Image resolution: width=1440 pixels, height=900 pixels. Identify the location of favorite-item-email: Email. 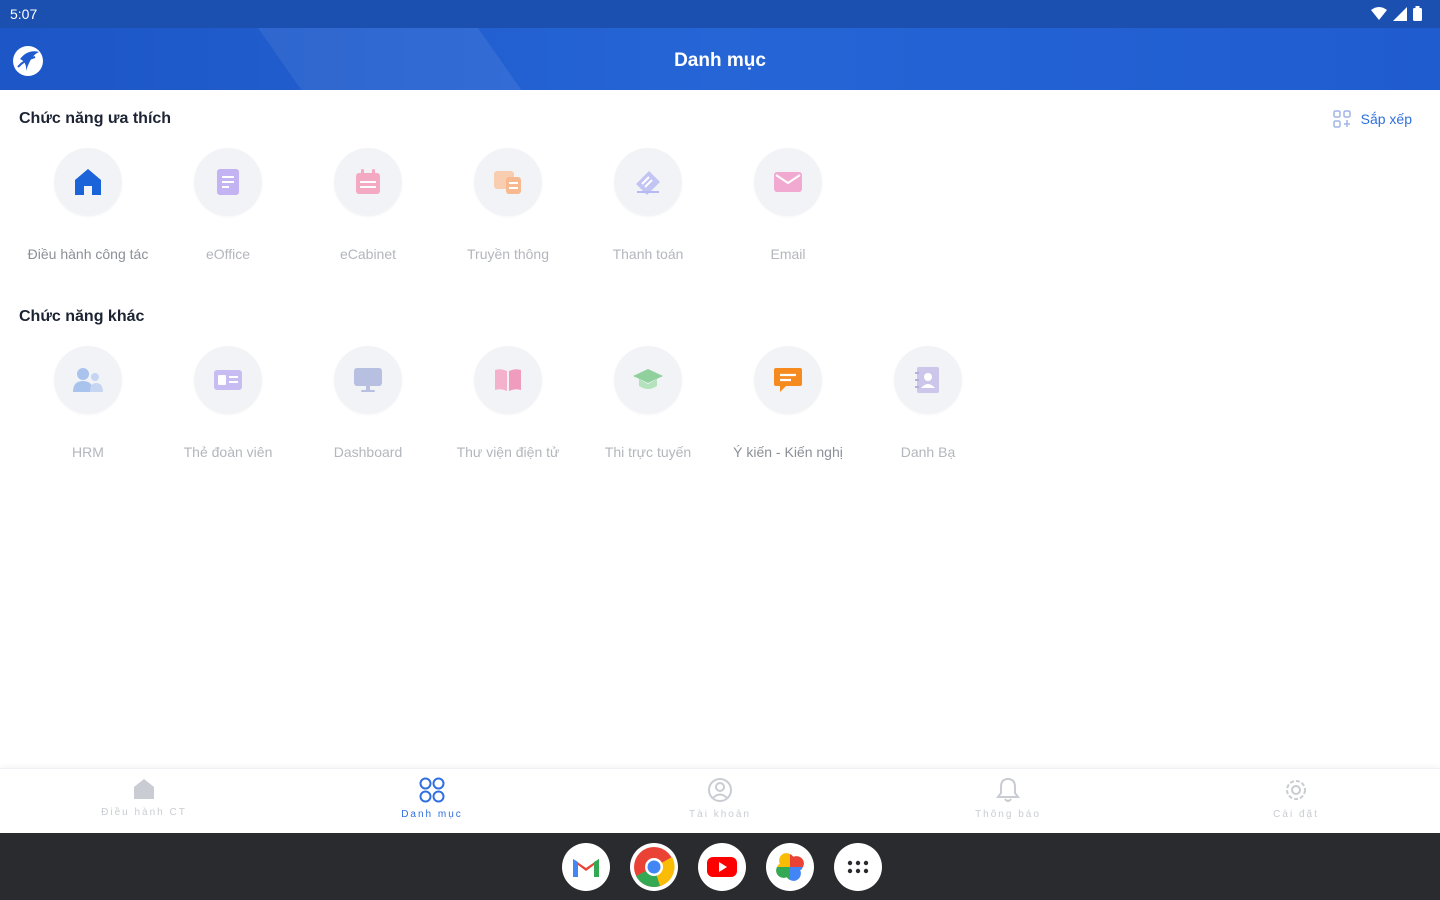
(788, 205).